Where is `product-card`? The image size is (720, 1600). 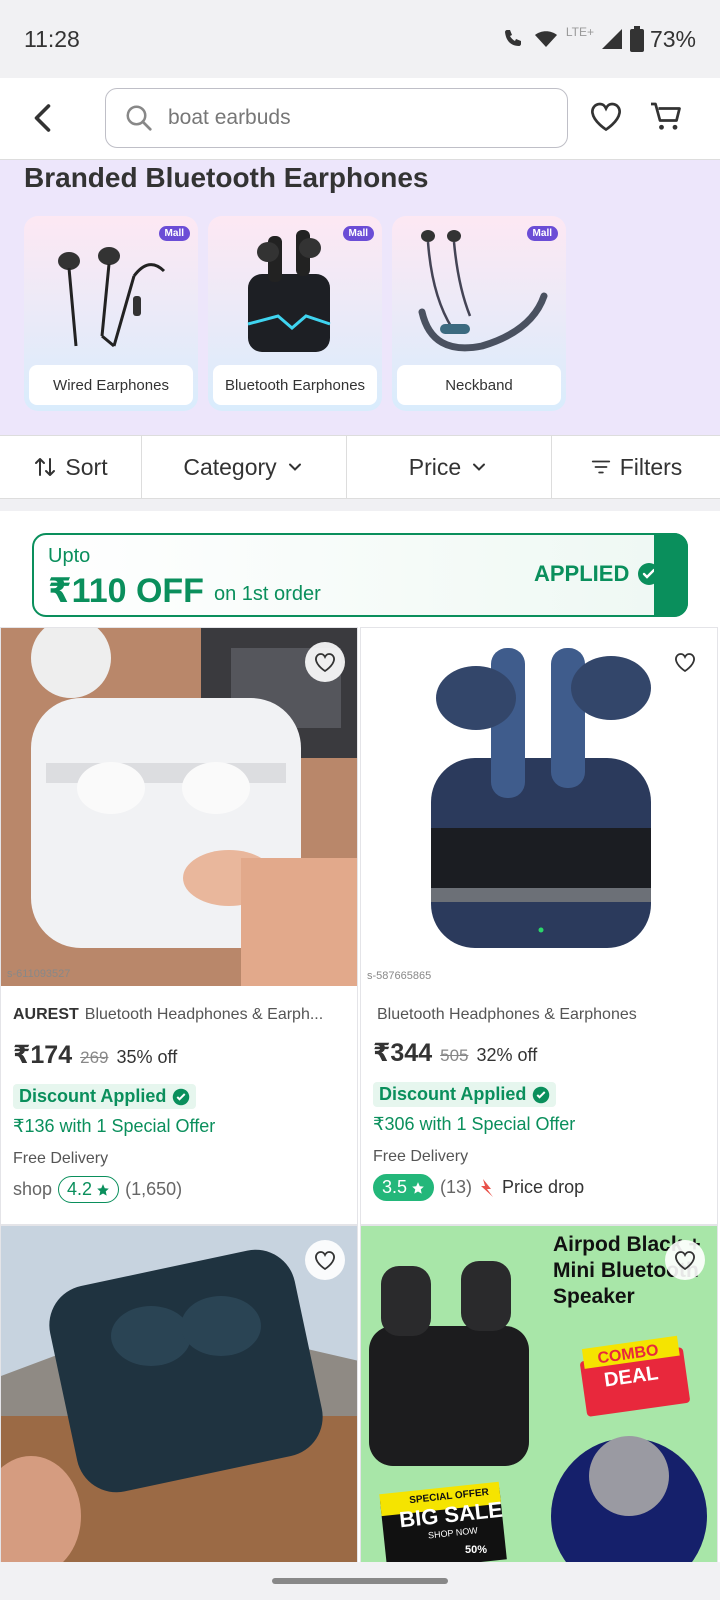
product-card is located at coordinates (179, 1395).